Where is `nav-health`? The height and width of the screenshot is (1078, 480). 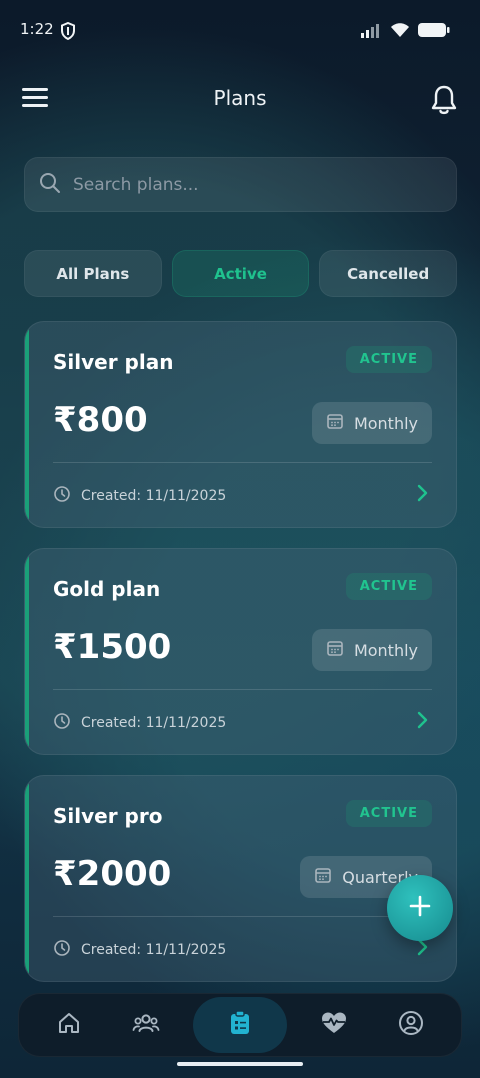 nav-health is located at coordinates (334, 1025).